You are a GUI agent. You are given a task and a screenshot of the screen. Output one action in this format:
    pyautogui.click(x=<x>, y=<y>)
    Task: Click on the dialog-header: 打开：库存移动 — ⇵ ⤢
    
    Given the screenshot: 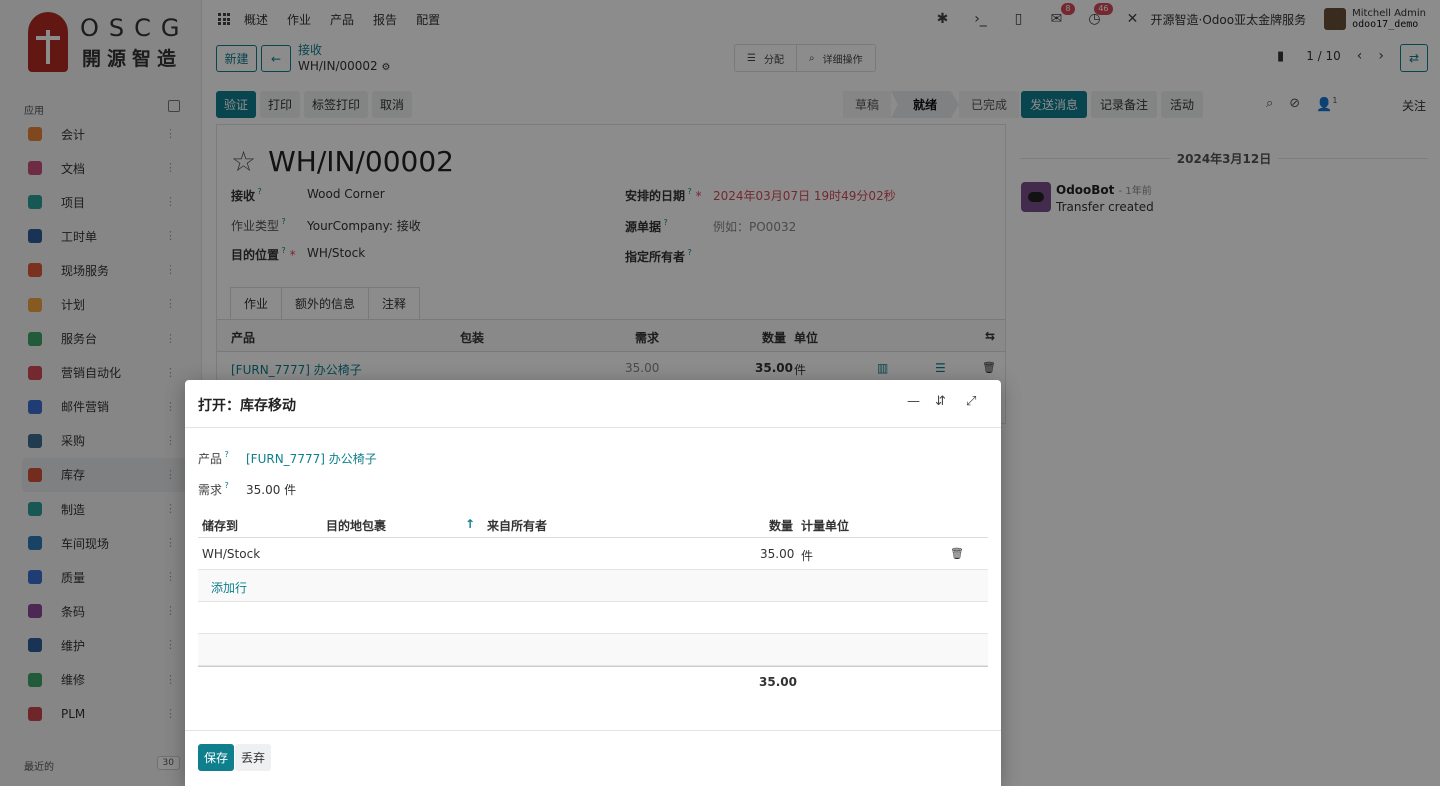 What is the action you would take?
    pyautogui.click(x=593, y=404)
    